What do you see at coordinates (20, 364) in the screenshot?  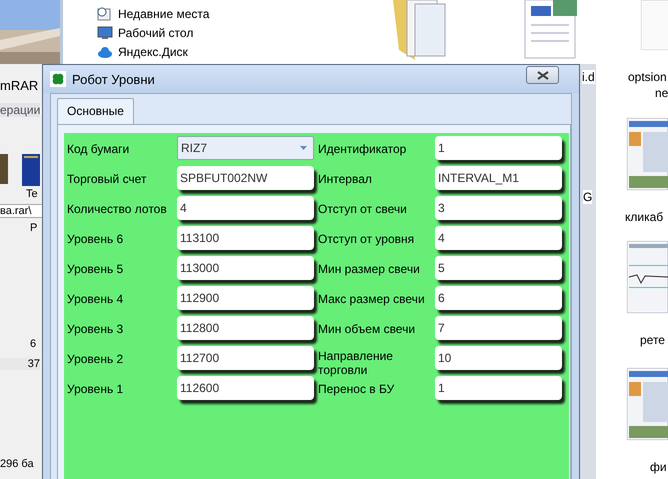 I see `table-cell: 37` at bounding box center [20, 364].